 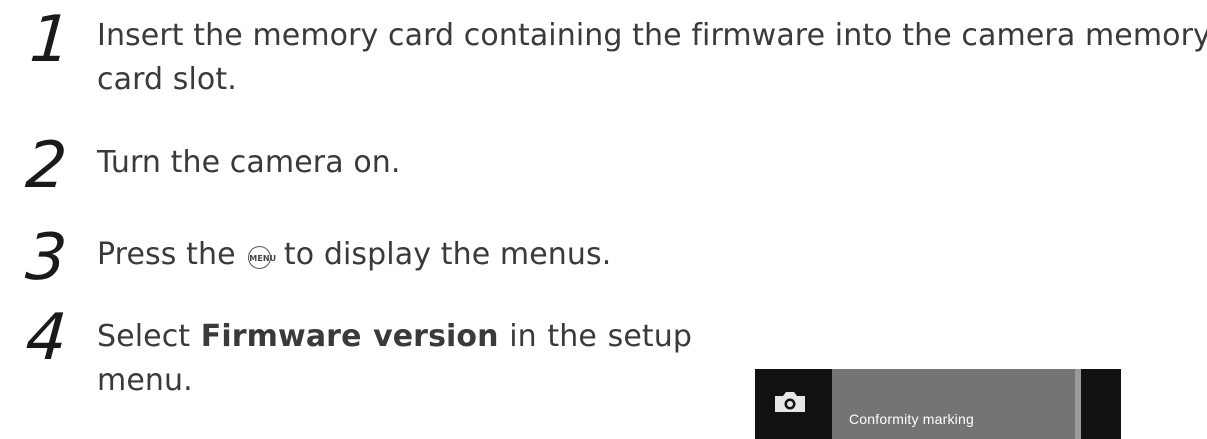 I want to click on menu-item-highlight, so click(x=953, y=404).